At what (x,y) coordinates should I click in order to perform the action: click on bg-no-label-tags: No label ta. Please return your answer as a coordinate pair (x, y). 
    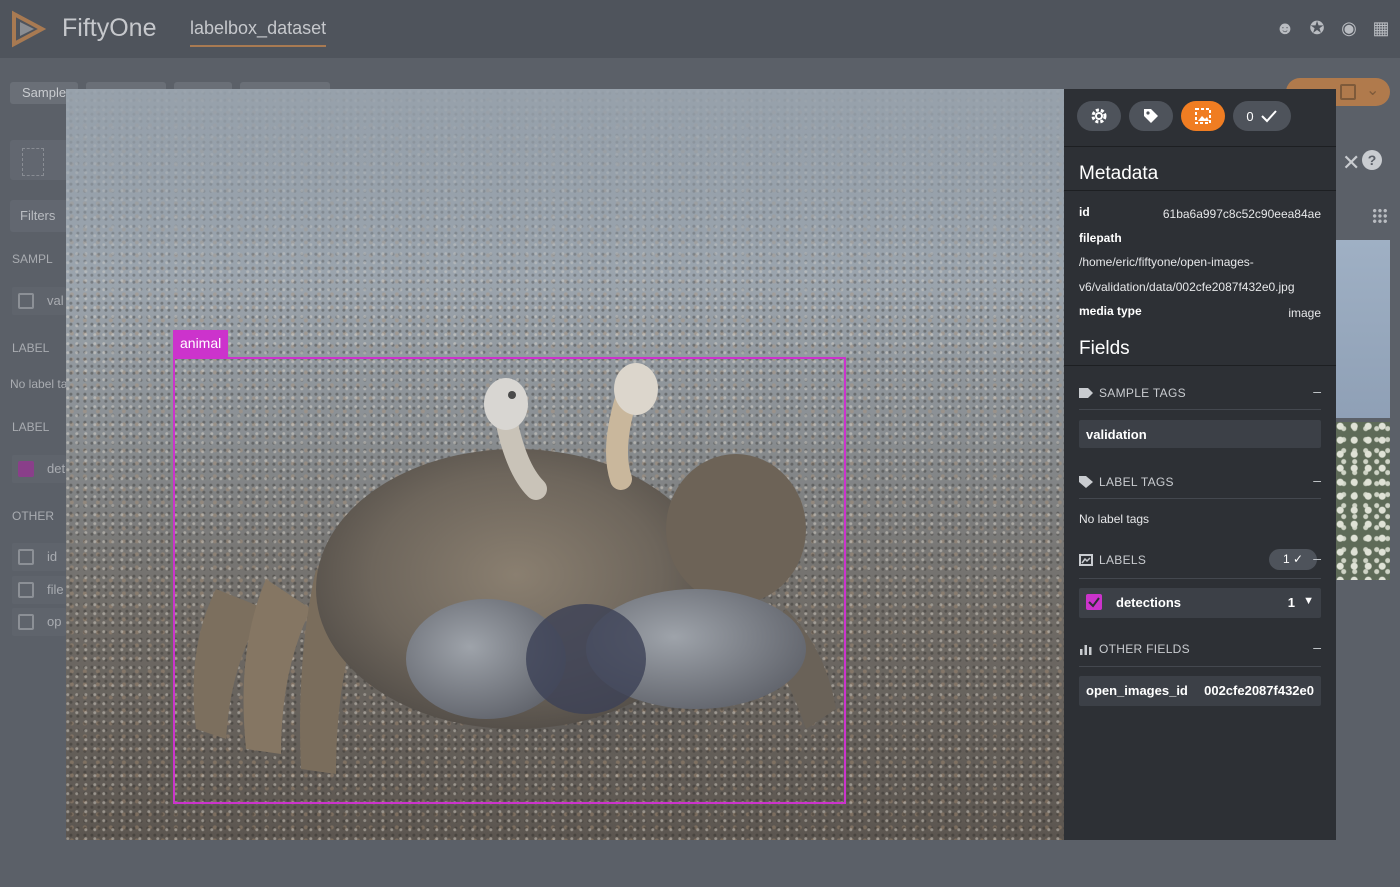
    Looking at the image, I should click on (39, 384).